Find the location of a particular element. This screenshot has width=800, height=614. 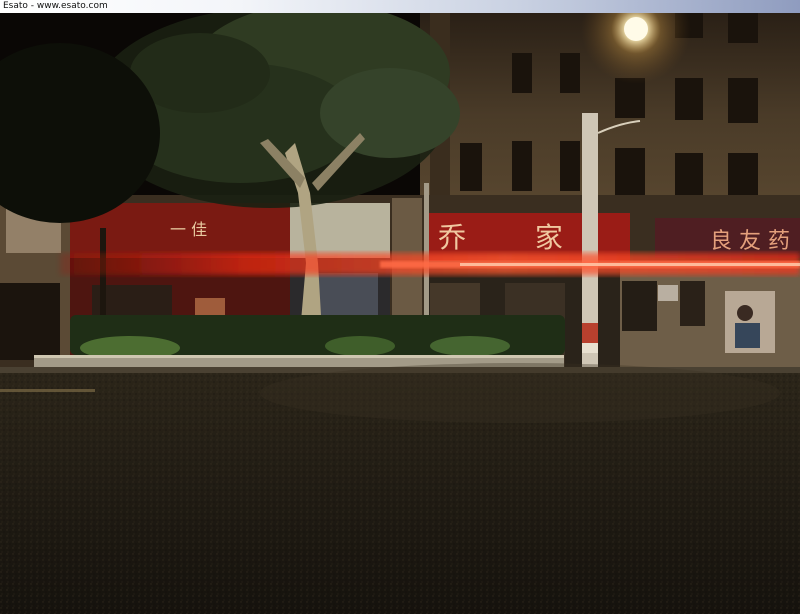

pharmacy-sign-text: 良 友 药 is located at coordinates (750, 241).